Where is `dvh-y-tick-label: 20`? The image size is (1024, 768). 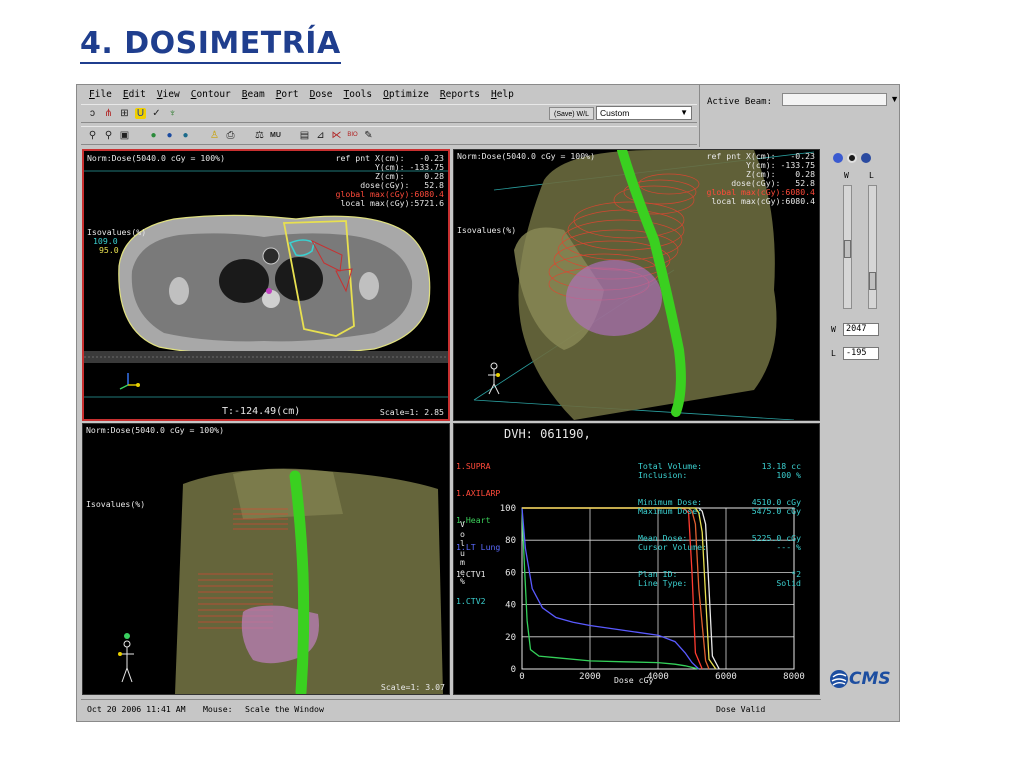 dvh-y-tick-label: 20 is located at coordinates (510, 638).